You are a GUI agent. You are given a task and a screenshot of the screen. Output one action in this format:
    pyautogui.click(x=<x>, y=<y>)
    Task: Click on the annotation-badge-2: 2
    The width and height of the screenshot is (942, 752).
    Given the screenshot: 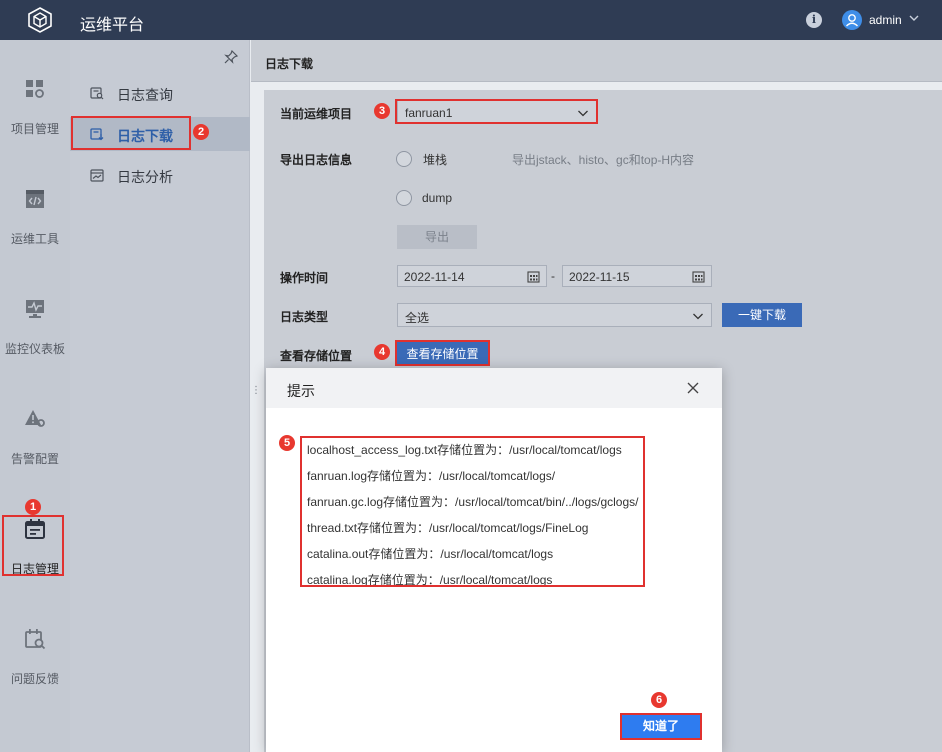 What is the action you would take?
    pyautogui.click(x=201, y=132)
    